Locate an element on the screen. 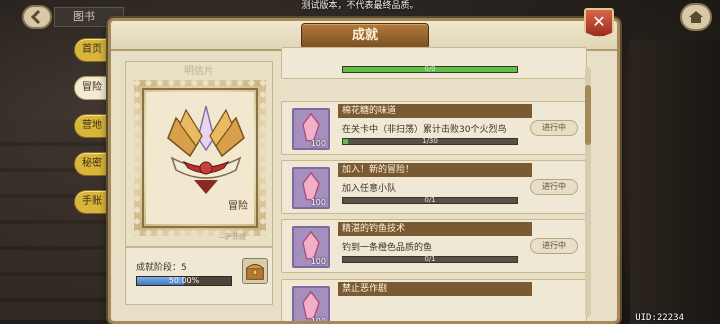  list-item: 100 棉花糖的味道 在关卡中（非扫荡）累计击败30个火烈鸟 1/30 进行中 is located at coordinates (434, 128).